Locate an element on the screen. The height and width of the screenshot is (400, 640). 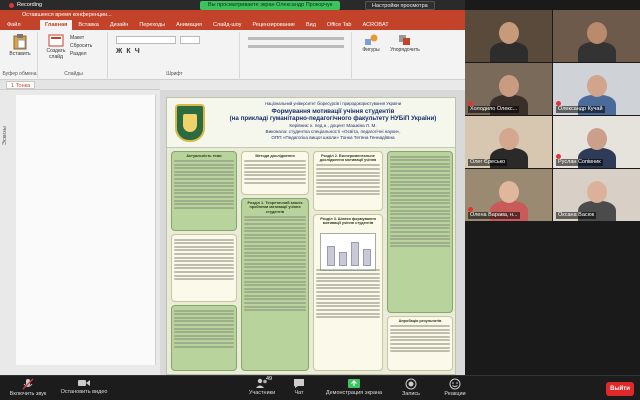
chat-button: Чат is located at coordinates (299, 387).